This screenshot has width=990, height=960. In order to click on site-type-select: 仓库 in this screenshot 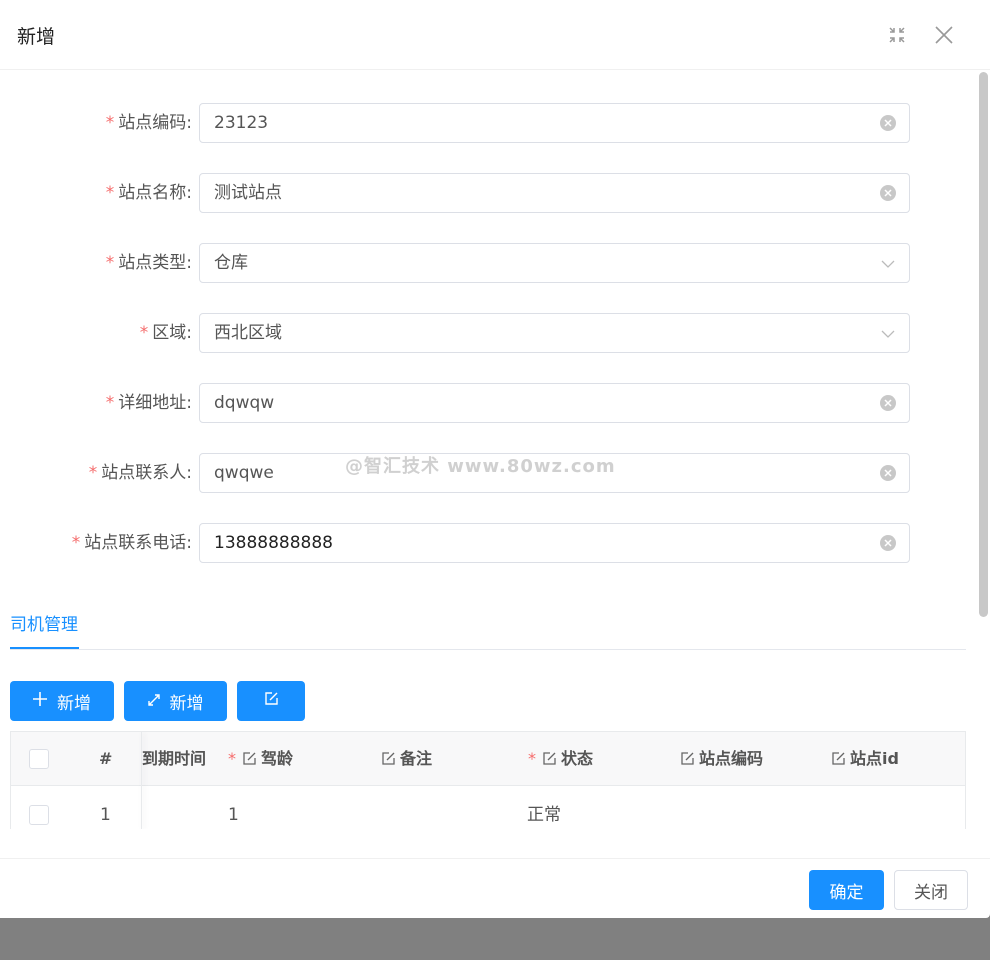, I will do `click(554, 263)`.